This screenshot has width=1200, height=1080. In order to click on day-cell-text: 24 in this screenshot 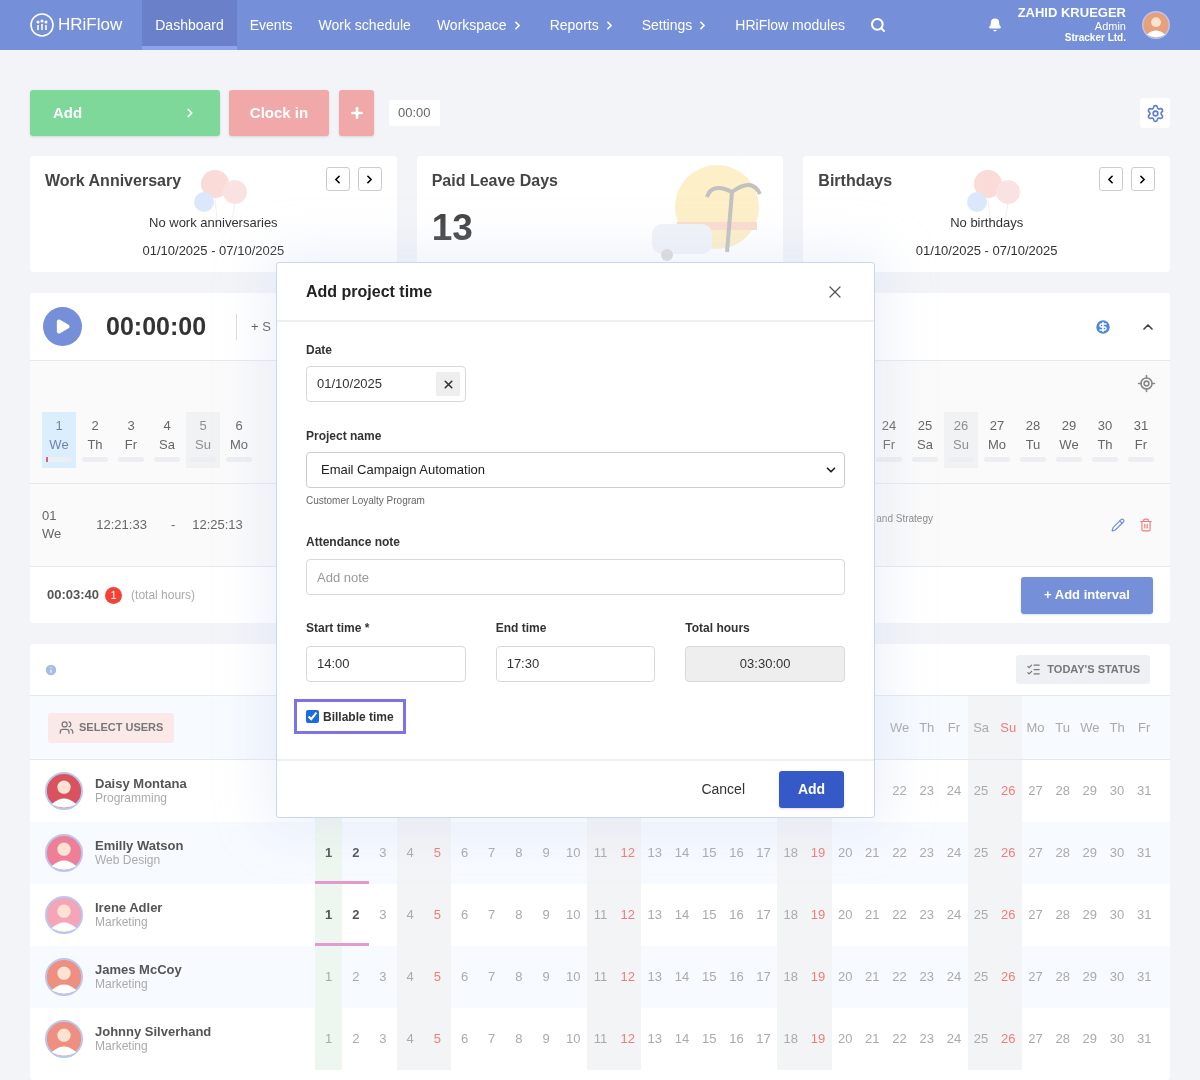, I will do `click(954, 1039)`.